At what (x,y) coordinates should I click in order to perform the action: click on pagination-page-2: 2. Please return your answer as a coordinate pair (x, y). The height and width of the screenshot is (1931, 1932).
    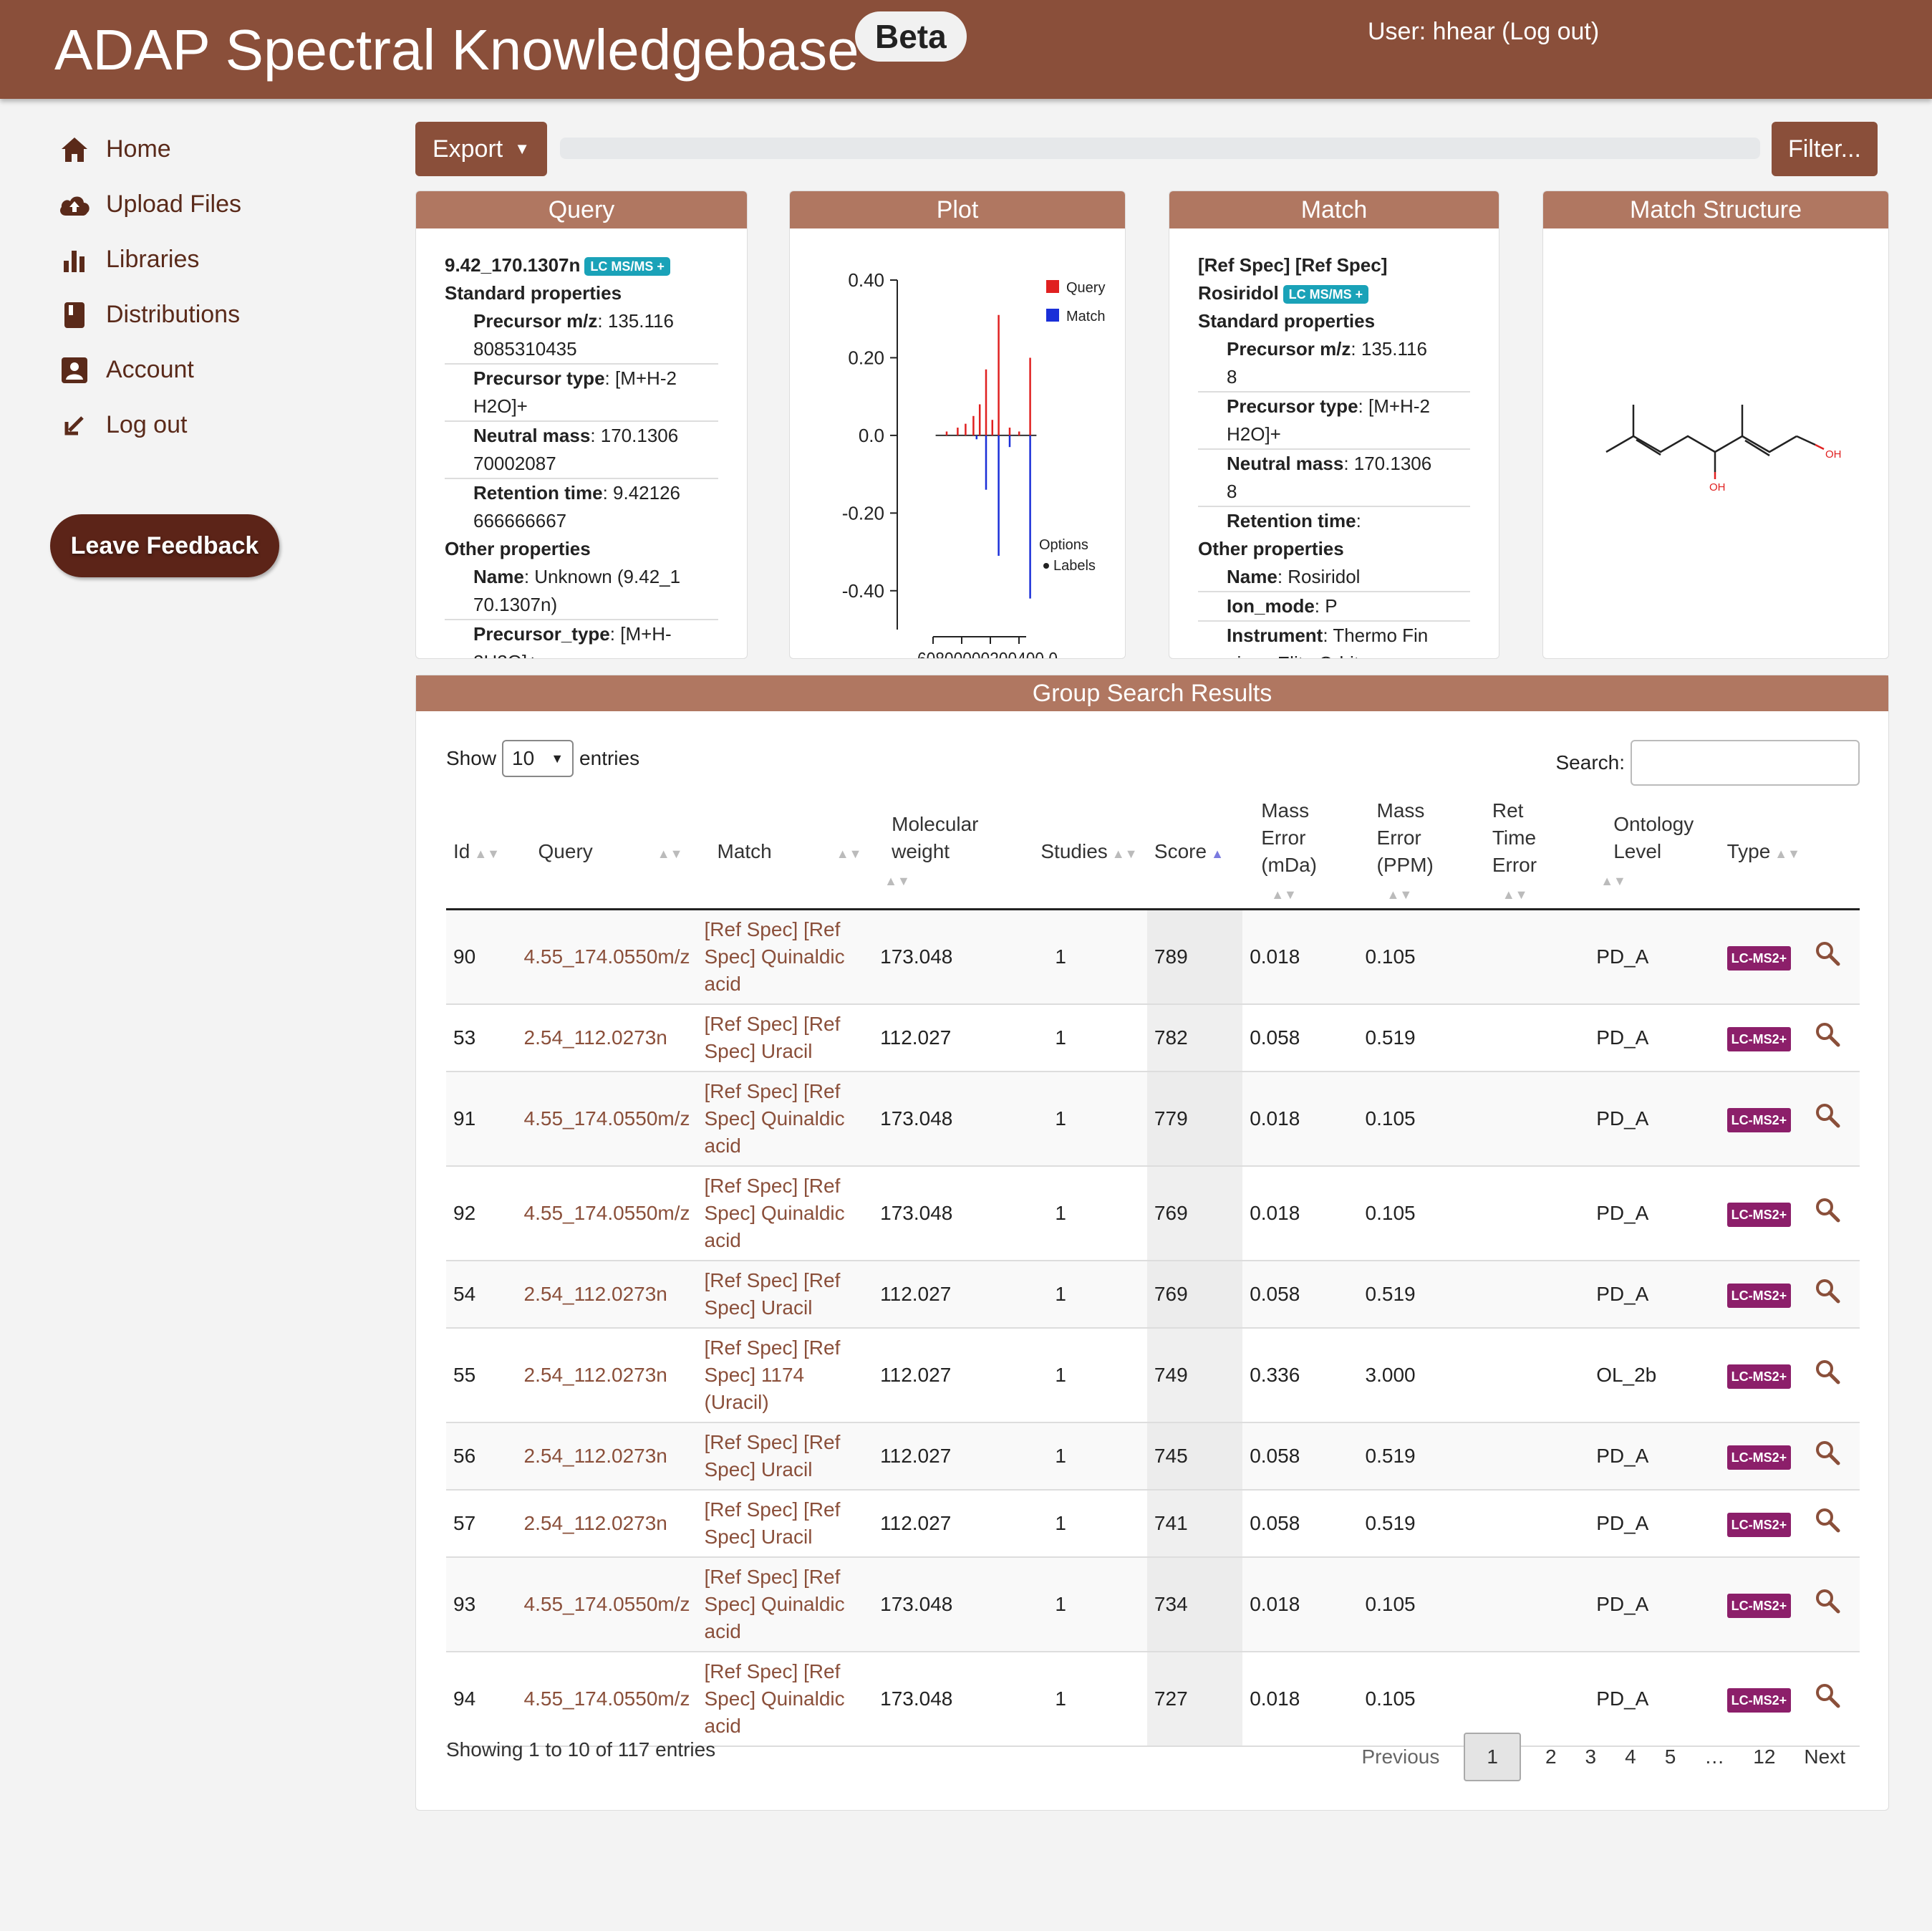
    Looking at the image, I should click on (1551, 1757).